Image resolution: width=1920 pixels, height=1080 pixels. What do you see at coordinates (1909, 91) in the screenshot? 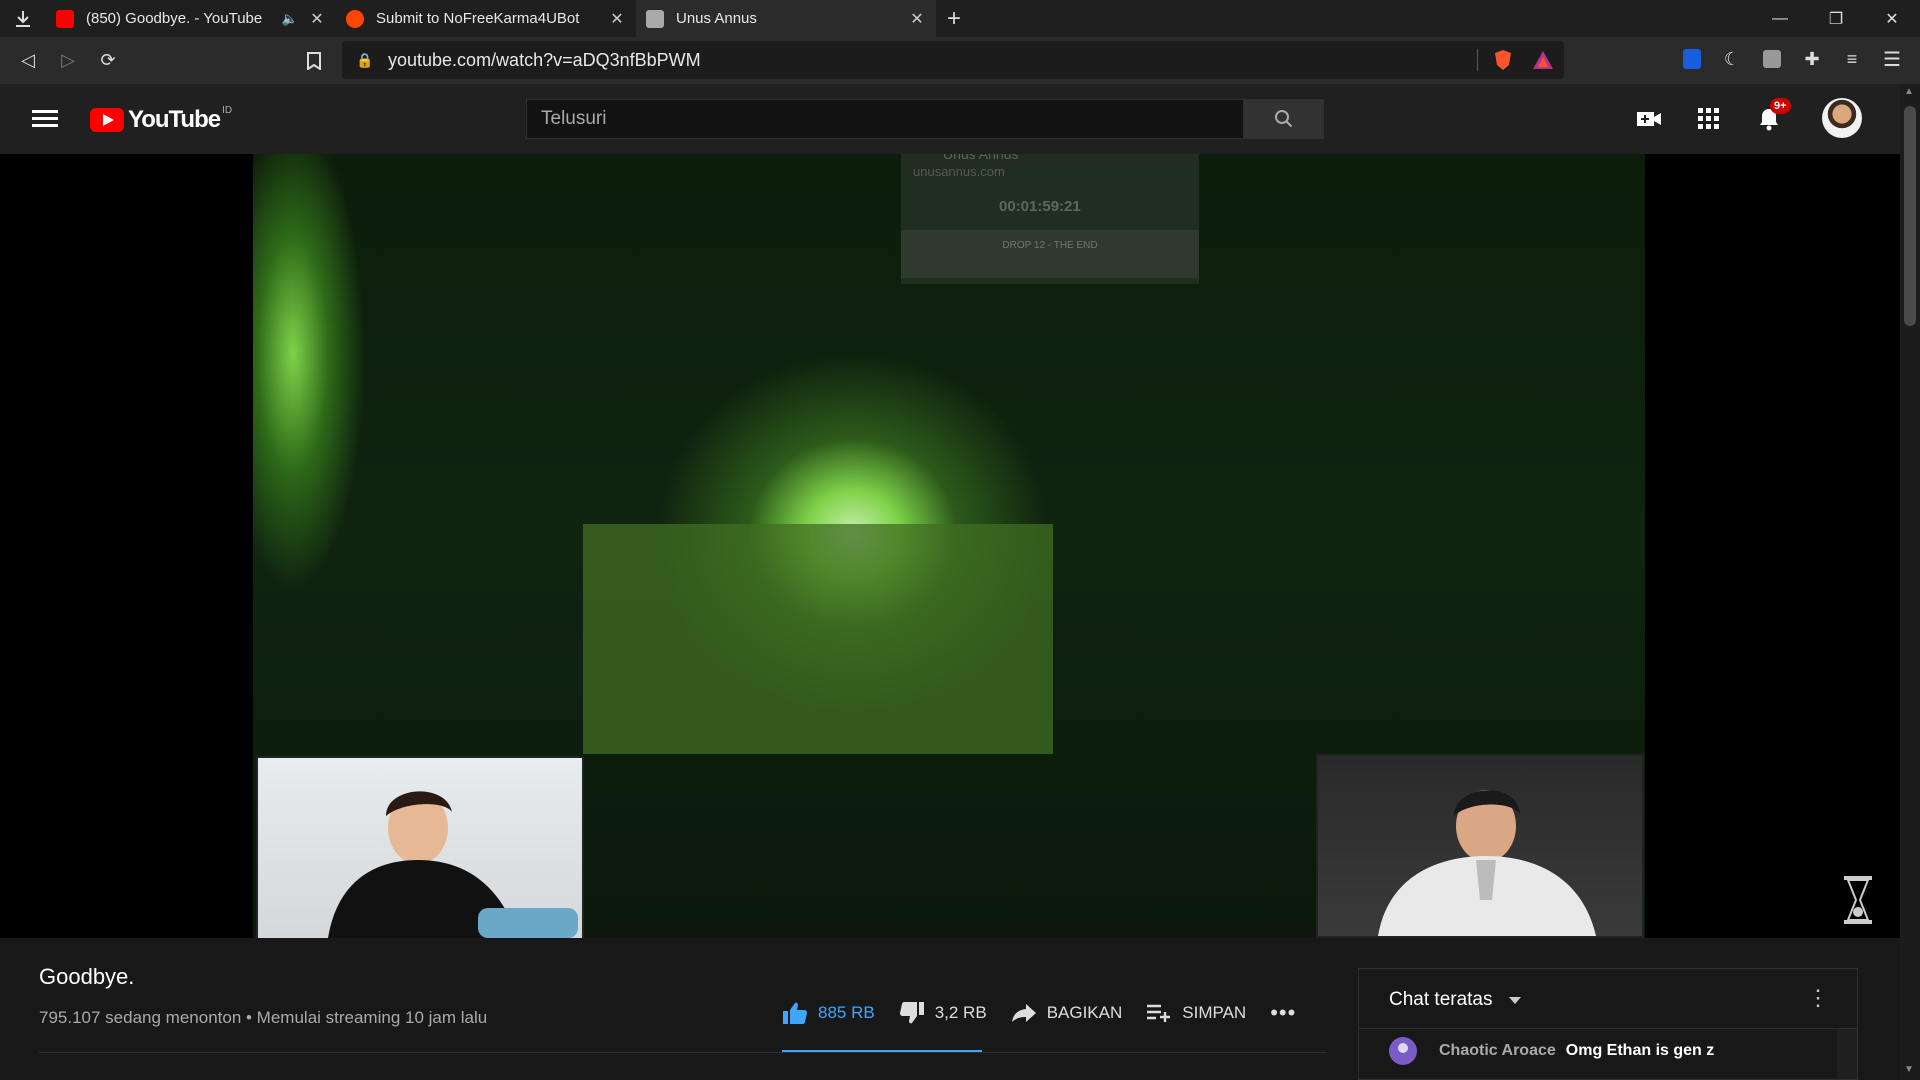
I see `scroll-up-icon: ▲` at bounding box center [1909, 91].